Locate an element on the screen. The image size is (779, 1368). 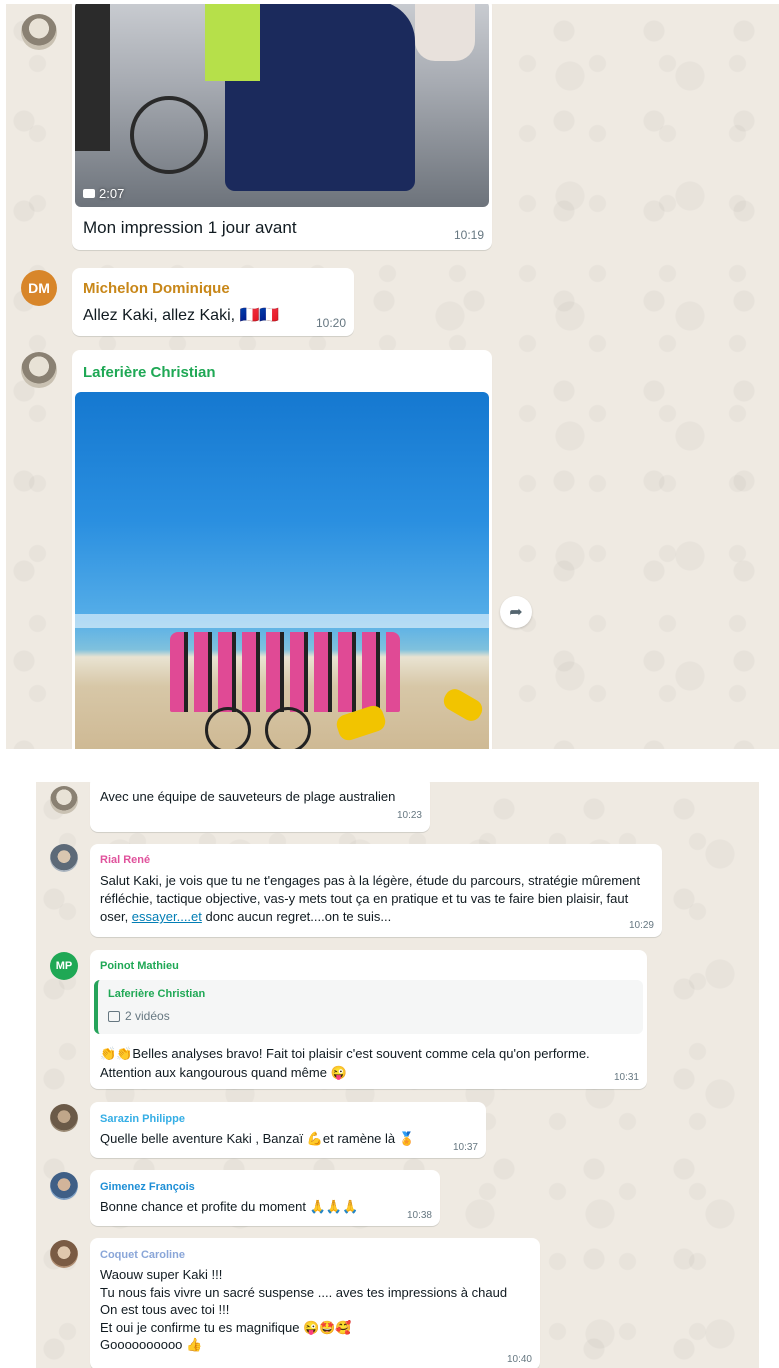
sender-name: Coquet Caroline is located at coordinates (142, 1255).